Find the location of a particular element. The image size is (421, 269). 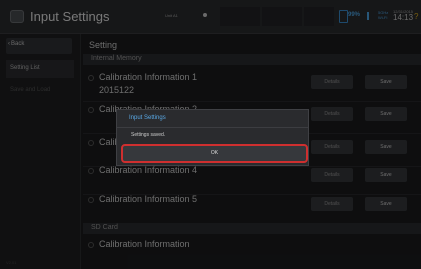

dialog-title: Input Settings is located at coordinates (147, 118).